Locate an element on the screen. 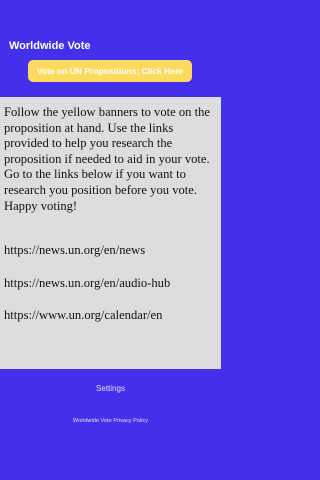 This screenshot has width=320, height=480. privacy-policy-link: Worldwide Vote Privacy Policy is located at coordinates (110, 421).